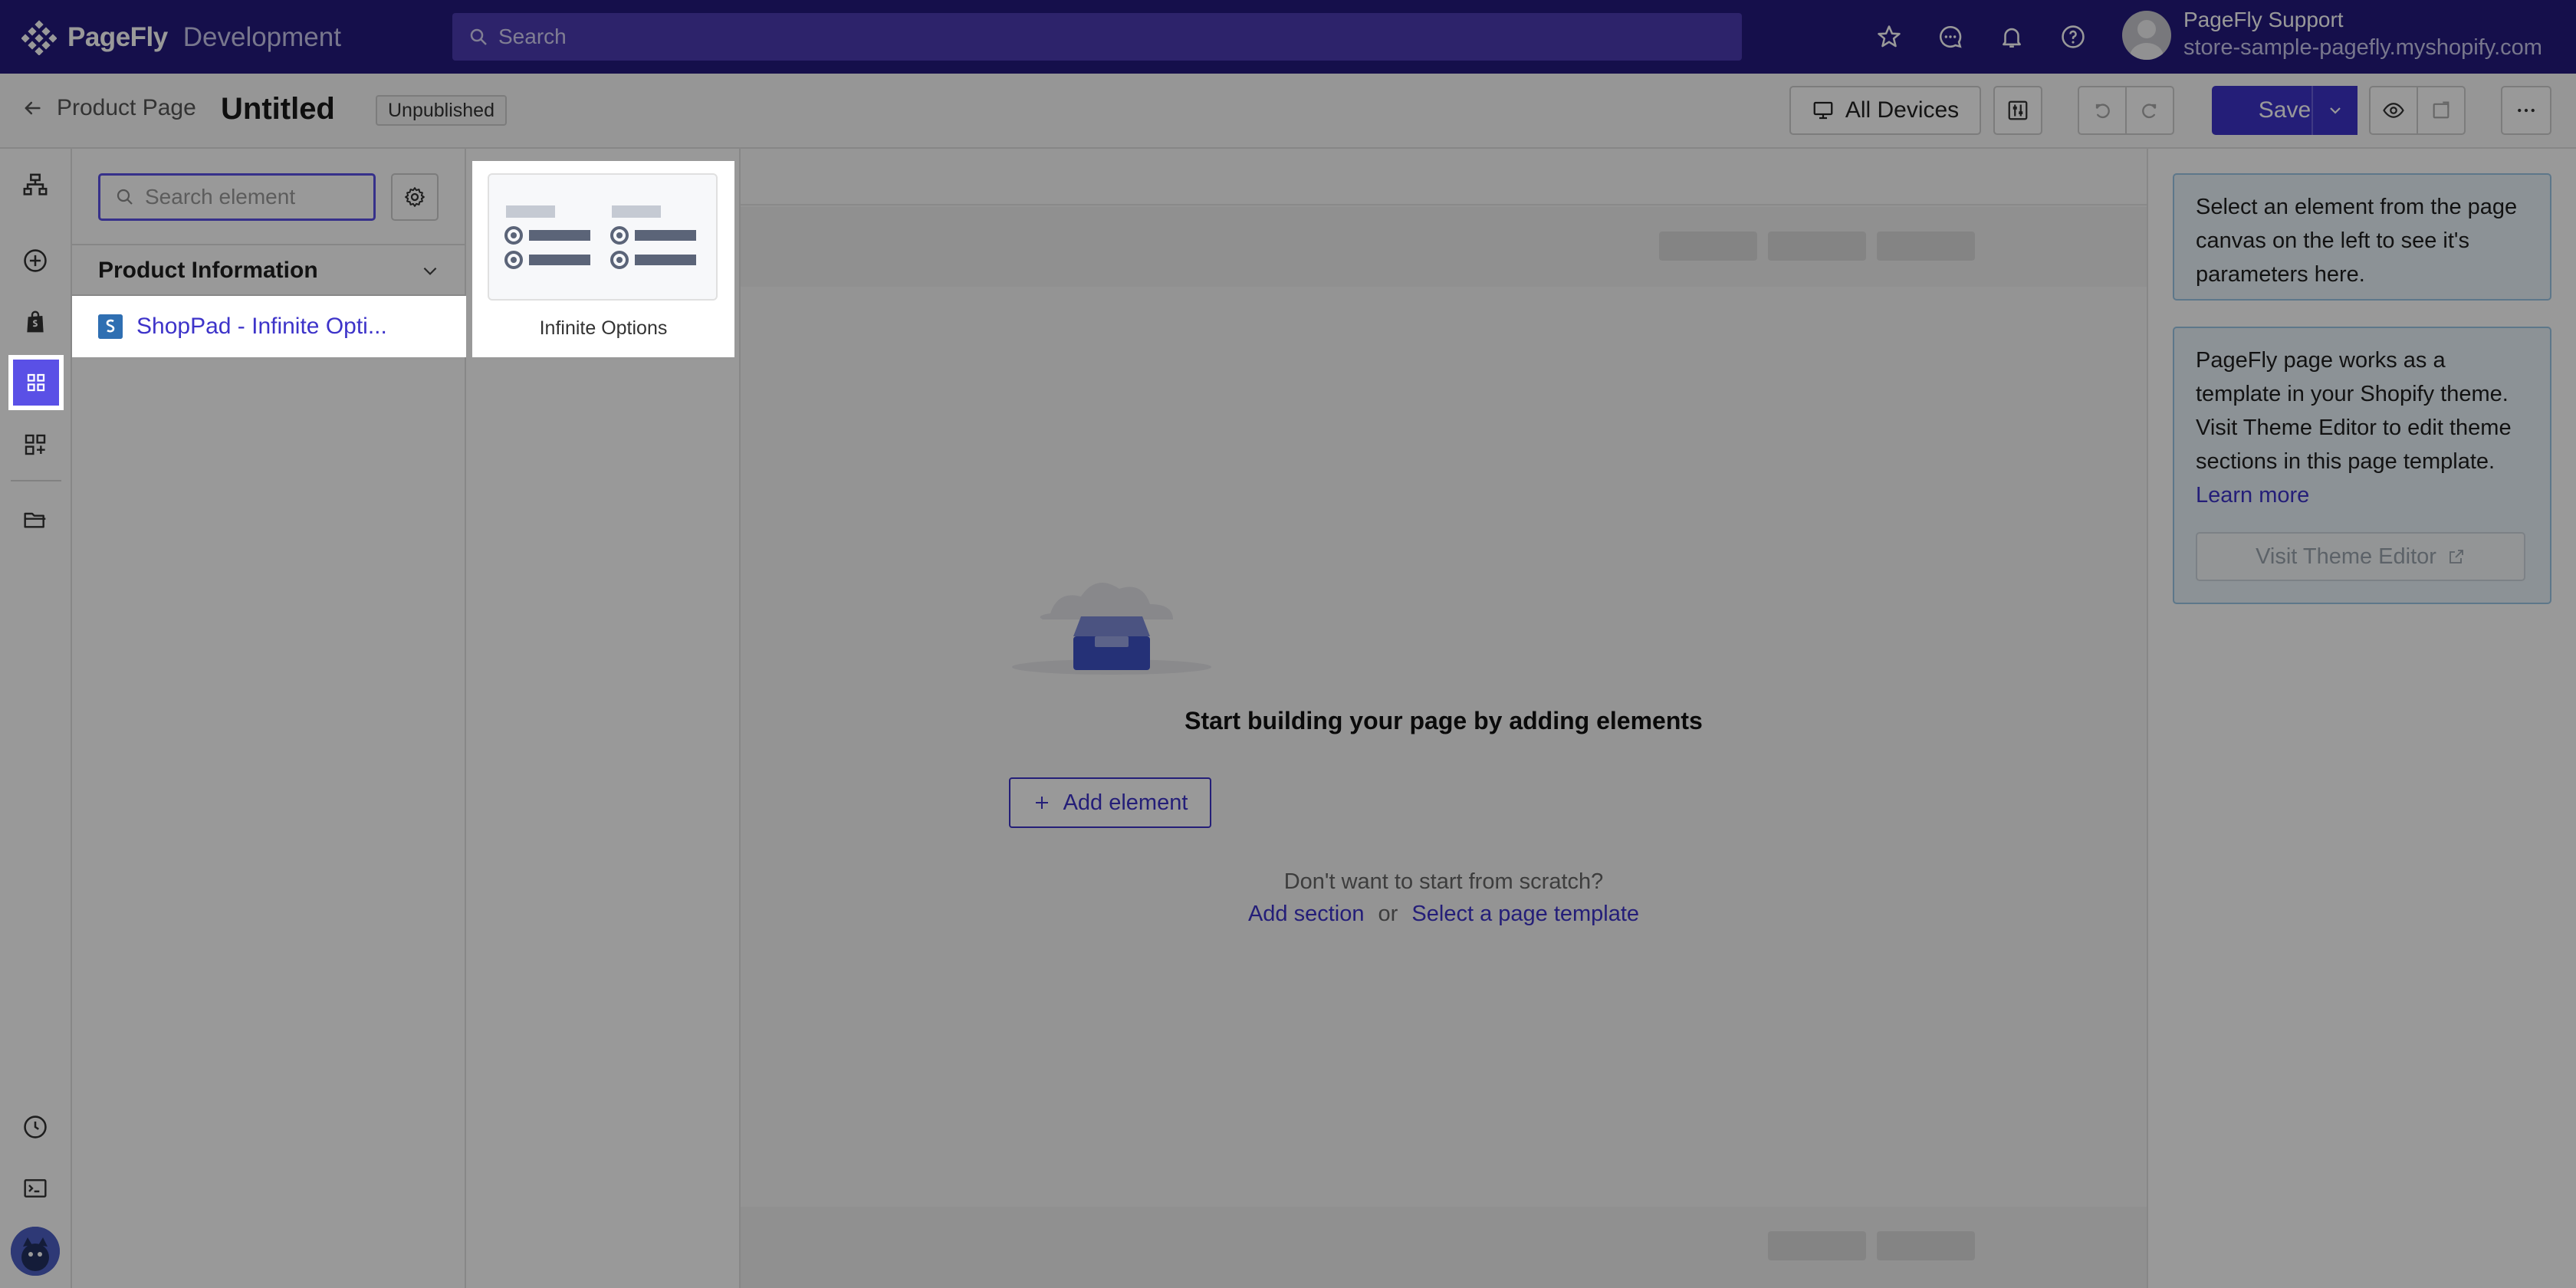 Image resolution: width=2576 pixels, height=1288 pixels. Describe the element at coordinates (603, 328) in the screenshot. I see `preview-label: Infinite Options` at that location.